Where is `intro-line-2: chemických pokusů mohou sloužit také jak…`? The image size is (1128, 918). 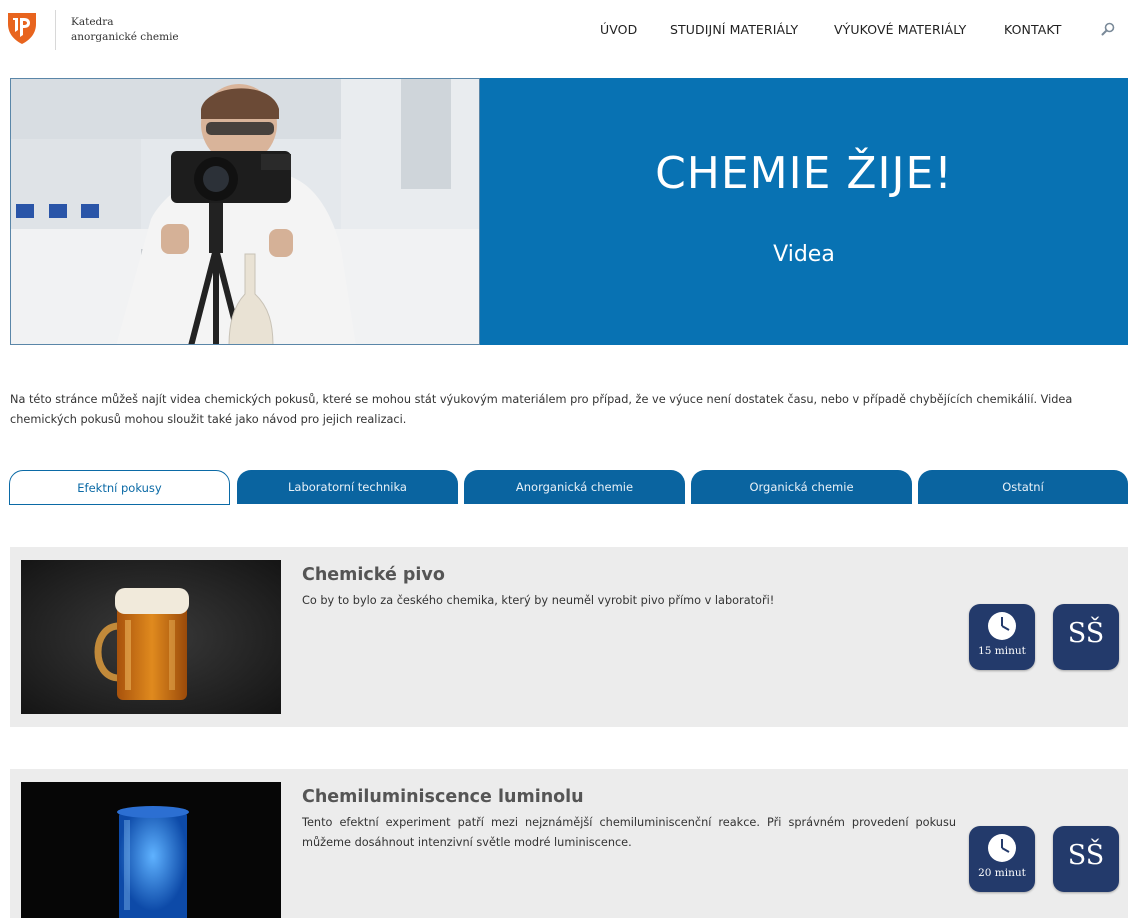
intro-line-2: chemických pokusů mohou sloužit také jak… is located at coordinates (208, 419).